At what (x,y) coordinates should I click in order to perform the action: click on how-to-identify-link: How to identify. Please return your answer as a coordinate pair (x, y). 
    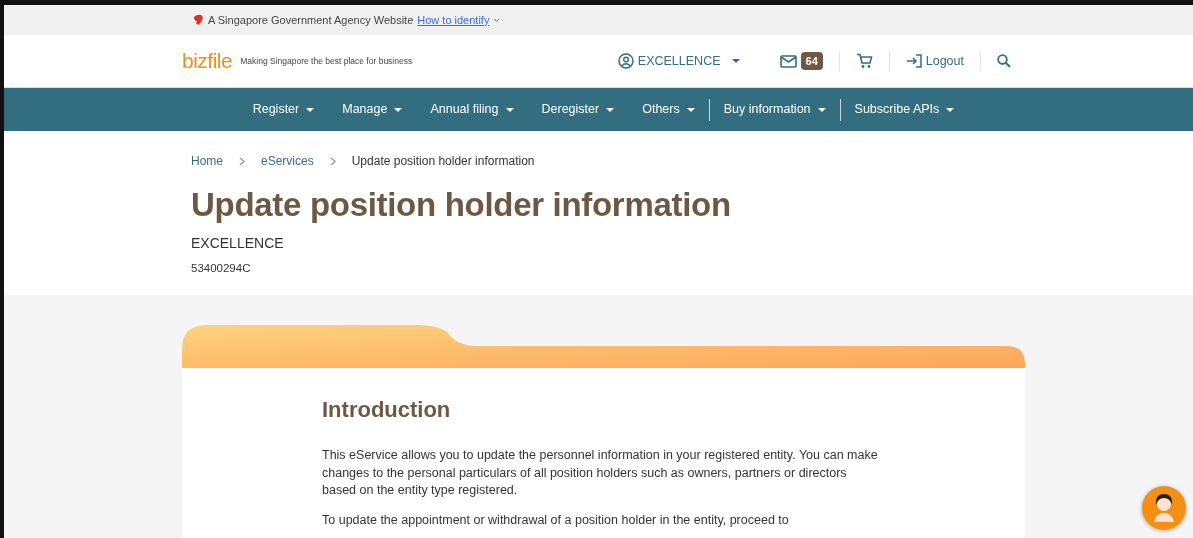
    Looking at the image, I should click on (453, 20).